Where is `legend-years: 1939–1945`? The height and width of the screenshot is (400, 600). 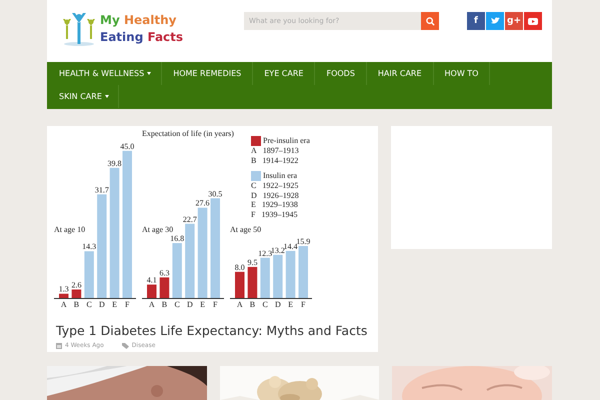
legend-years: 1939–1945 is located at coordinates (279, 214).